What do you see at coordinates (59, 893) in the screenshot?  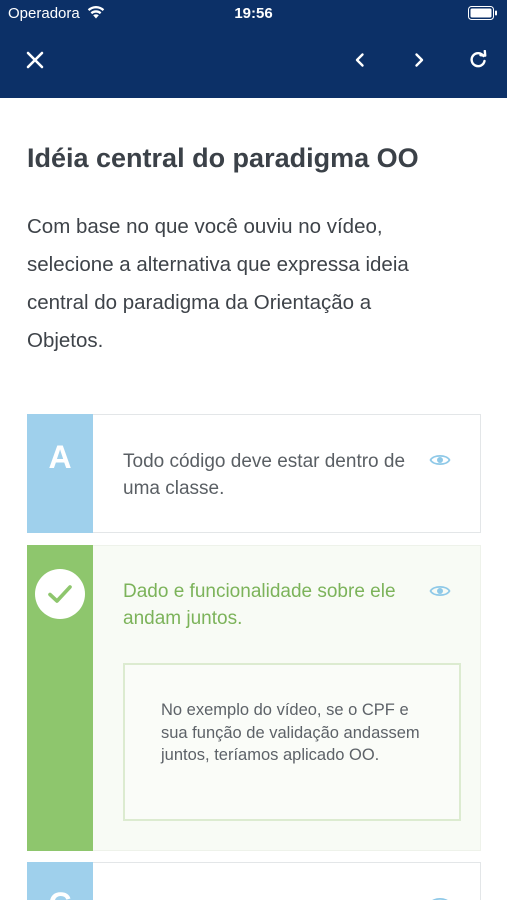 I see `option-letter: C` at bounding box center [59, 893].